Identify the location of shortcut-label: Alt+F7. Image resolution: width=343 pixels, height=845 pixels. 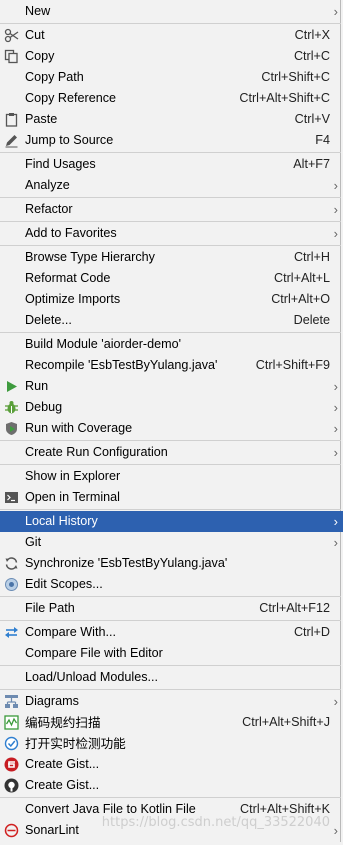
(311, 164).